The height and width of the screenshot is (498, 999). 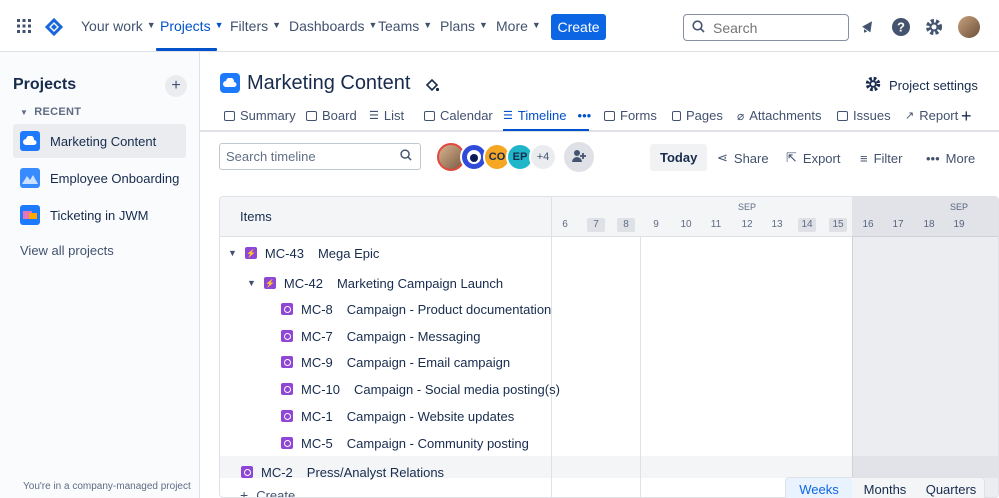 I want to click on tab-timeline: ☰ Timeline •••, so click(x=547, y=115).